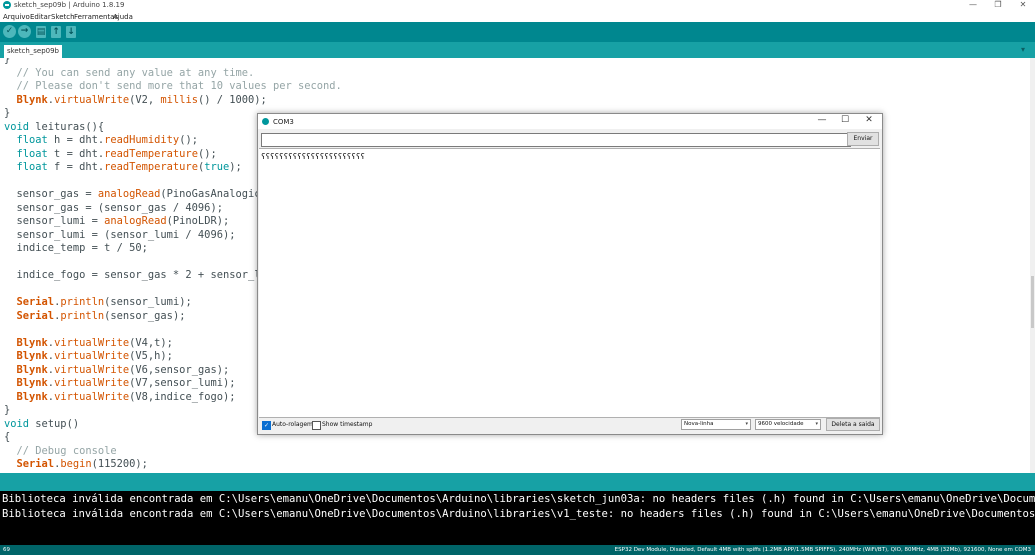 The width and height of the screenshot is (1035, 555). Describe the element at coordinates (283, 122) in the screenshot. I see `serial-monitor-title: COM3` at that location.